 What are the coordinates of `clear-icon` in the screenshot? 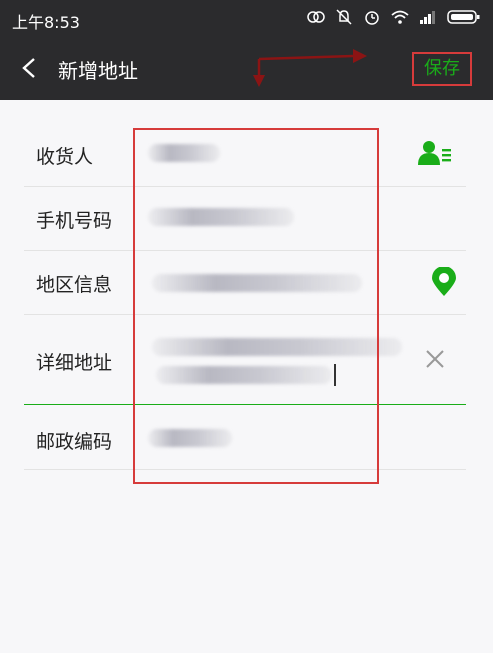 It's located at (435, 359).